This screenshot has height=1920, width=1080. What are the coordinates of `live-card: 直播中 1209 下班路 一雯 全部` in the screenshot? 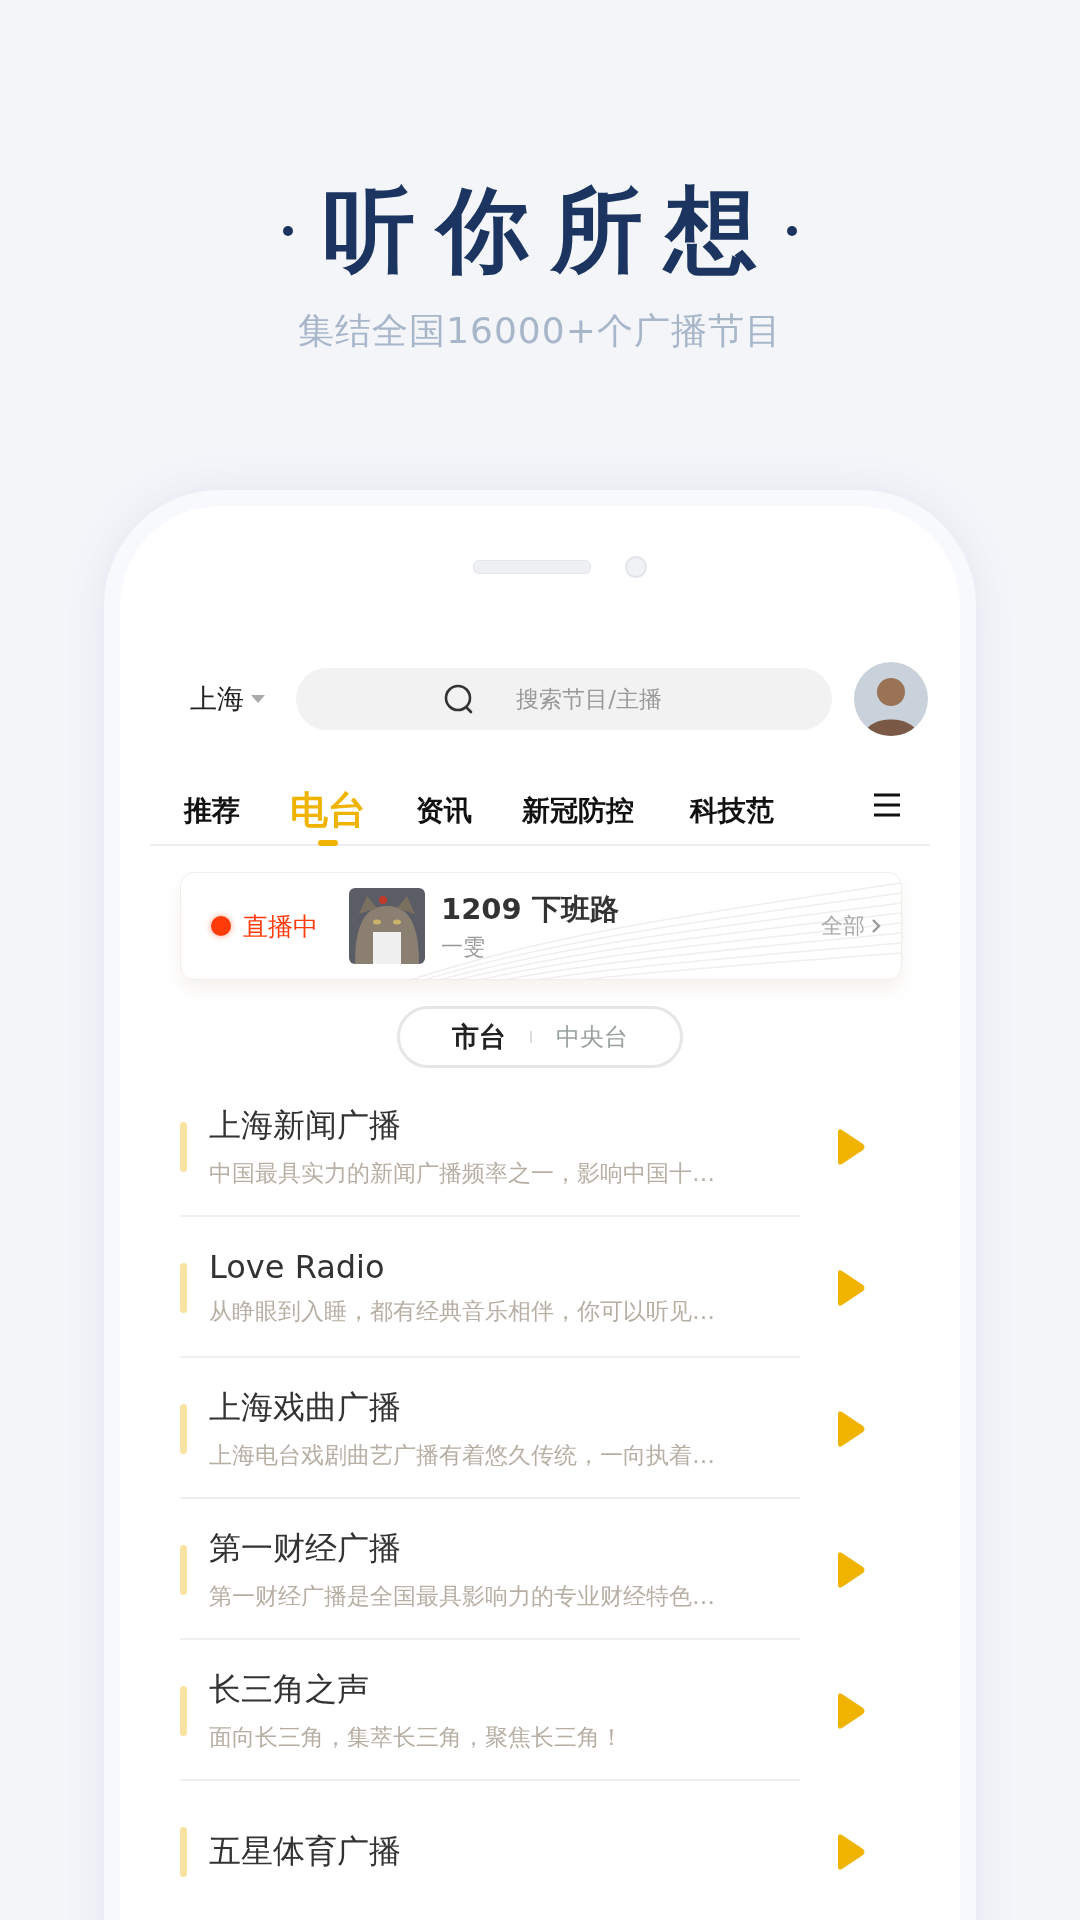 It's located at (541, 926).